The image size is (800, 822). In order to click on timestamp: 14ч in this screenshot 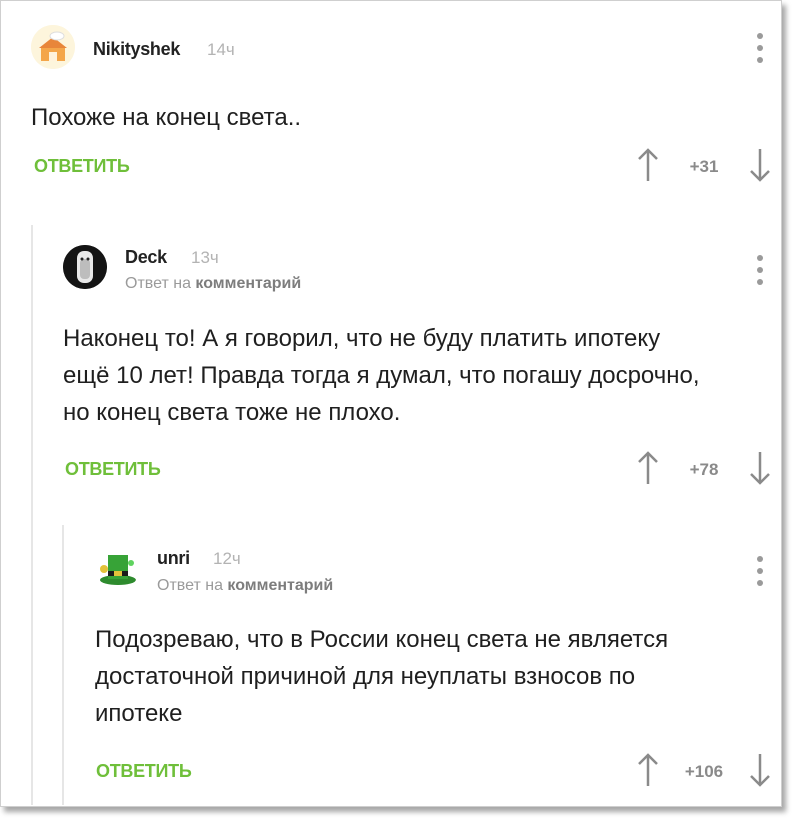, I will do `click(221, 49)`.